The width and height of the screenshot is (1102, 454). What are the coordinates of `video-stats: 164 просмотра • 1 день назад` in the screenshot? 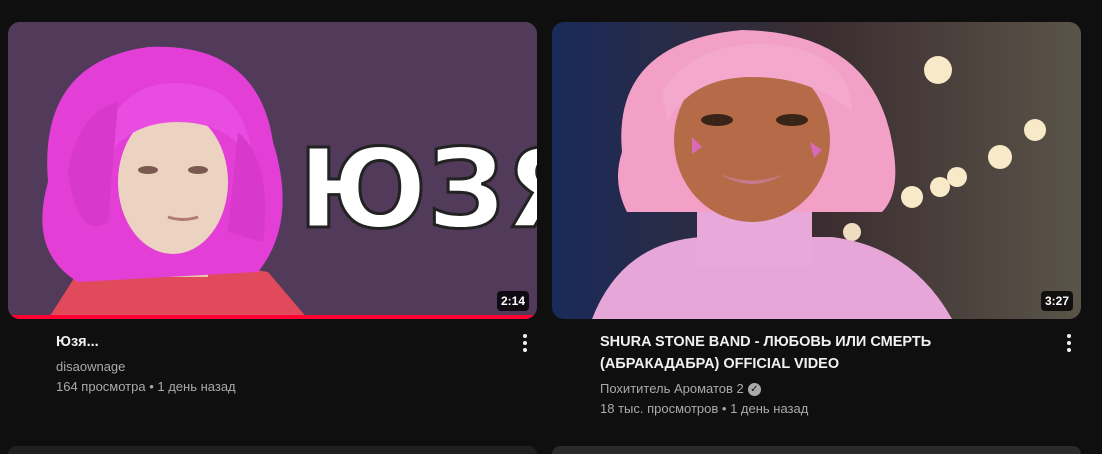 It's located at (146, 386).